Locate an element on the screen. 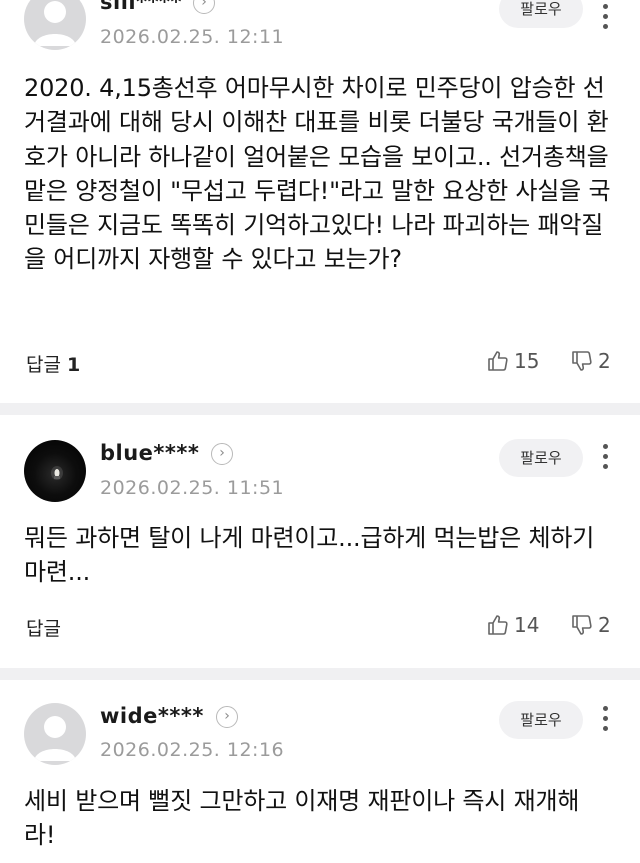 The height and width of the screenshot is (863, 640). like-count: 15 is located at coordinates (527, 361).